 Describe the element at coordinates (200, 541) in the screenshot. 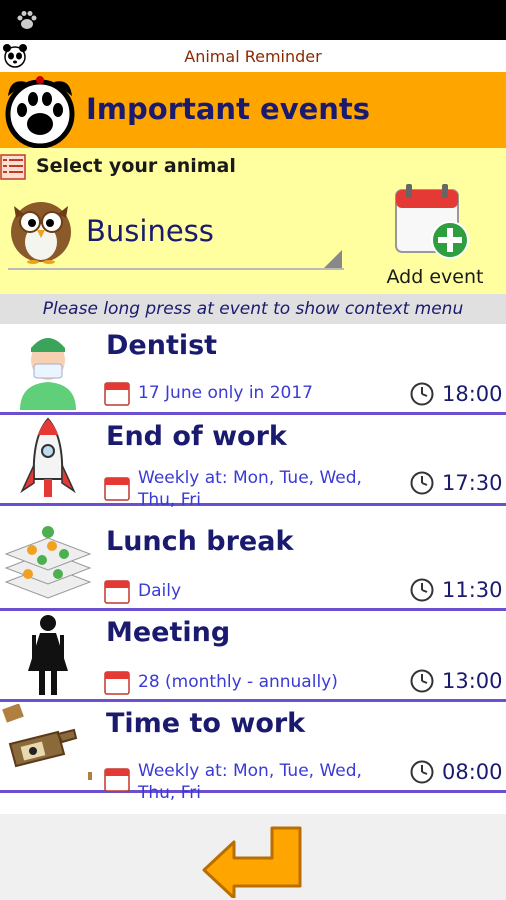

I see `event-title: Lunch break` at that location.